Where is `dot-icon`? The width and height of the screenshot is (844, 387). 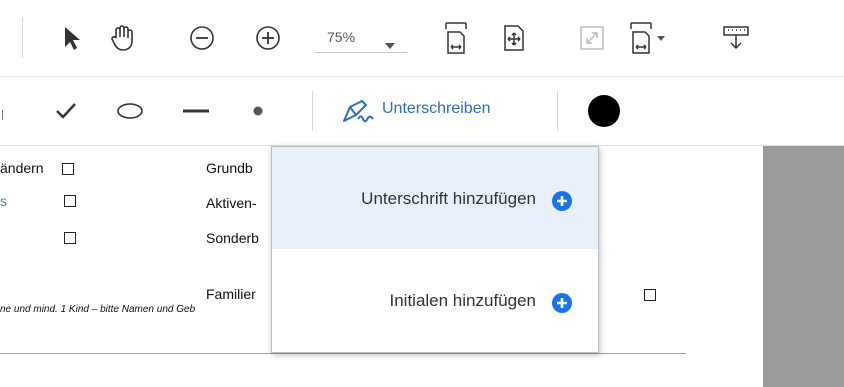
dot-icon is located at coordinates (258, 111).